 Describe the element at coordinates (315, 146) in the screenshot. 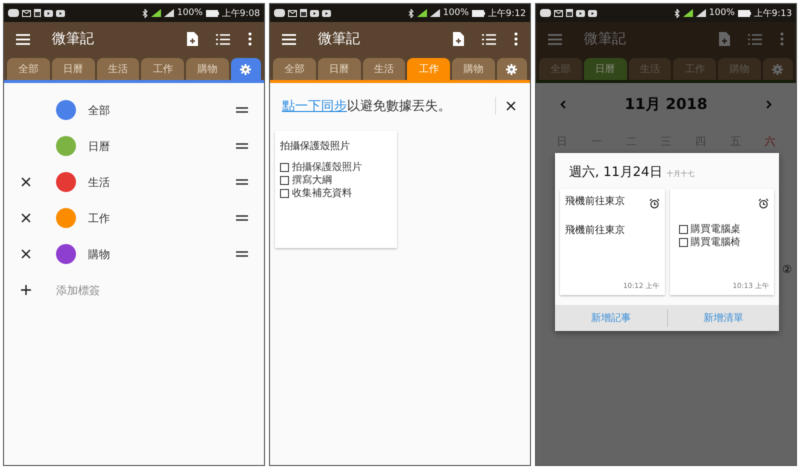

I see `note-title: 拍攝保護殼照片` at that location.